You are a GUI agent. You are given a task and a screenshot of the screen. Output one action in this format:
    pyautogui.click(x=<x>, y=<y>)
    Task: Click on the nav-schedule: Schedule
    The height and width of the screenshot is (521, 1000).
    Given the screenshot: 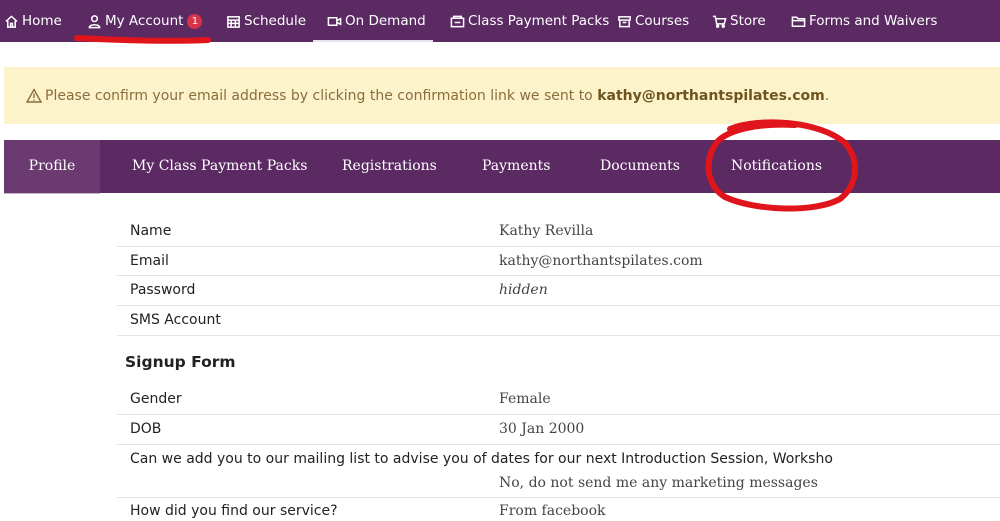 What is the action you would take?
    pyautogui.click(x=266, y=21)
    